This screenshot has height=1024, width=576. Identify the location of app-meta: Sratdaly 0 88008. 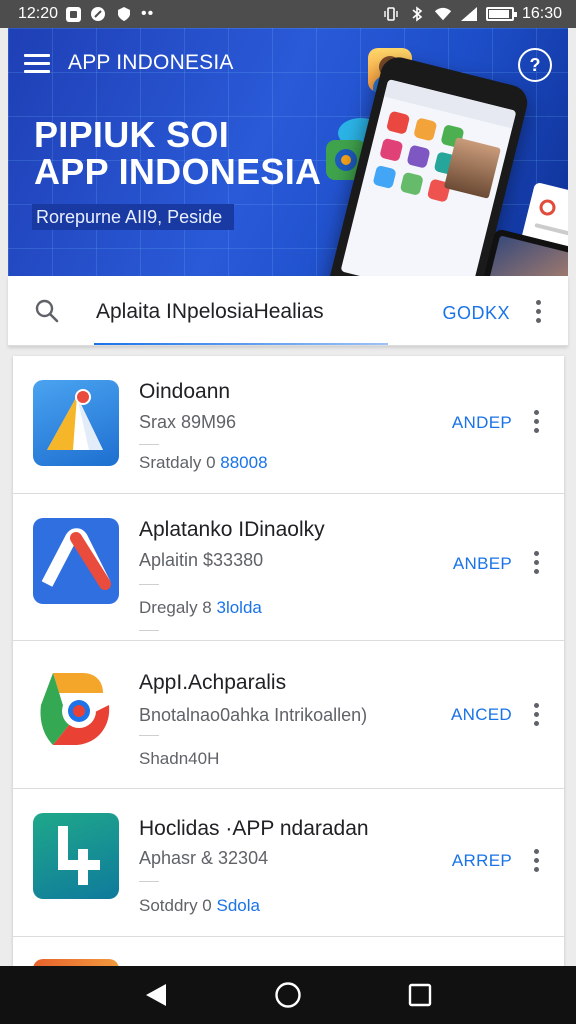
(203, 462).